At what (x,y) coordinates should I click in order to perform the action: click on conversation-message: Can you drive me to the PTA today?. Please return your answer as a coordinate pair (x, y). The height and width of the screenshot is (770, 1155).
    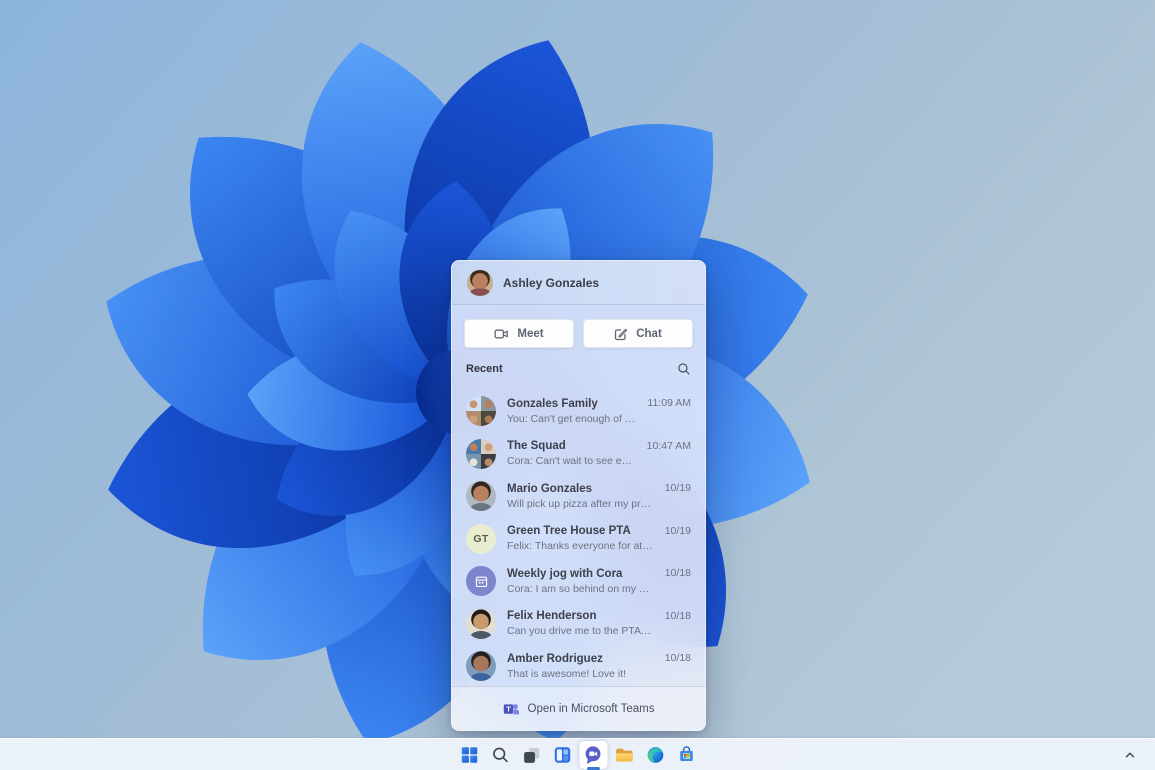
    Looking at the image, I should click on (580, 631).